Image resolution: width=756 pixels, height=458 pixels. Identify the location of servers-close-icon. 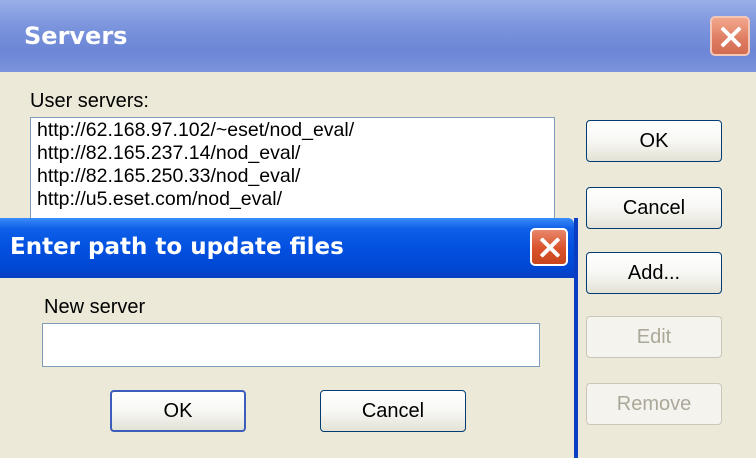
(730, 36).